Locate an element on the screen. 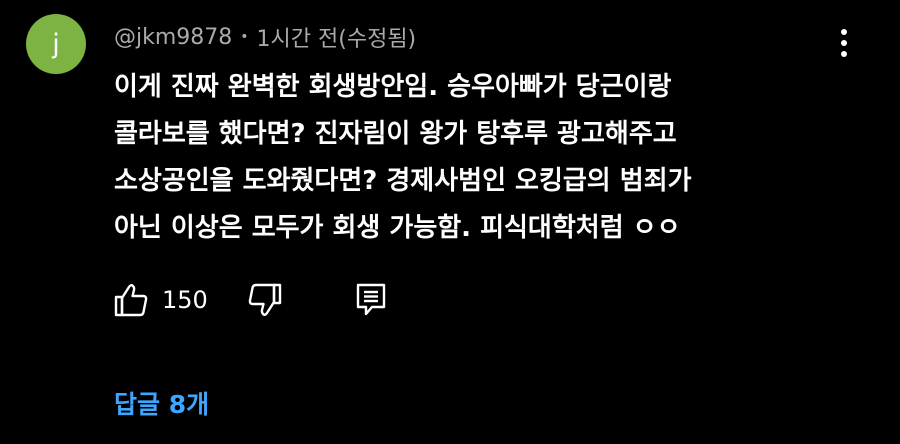 This screenshot has width=900, height=444. comment-actions: 150 is located at coordinates (250, 300).